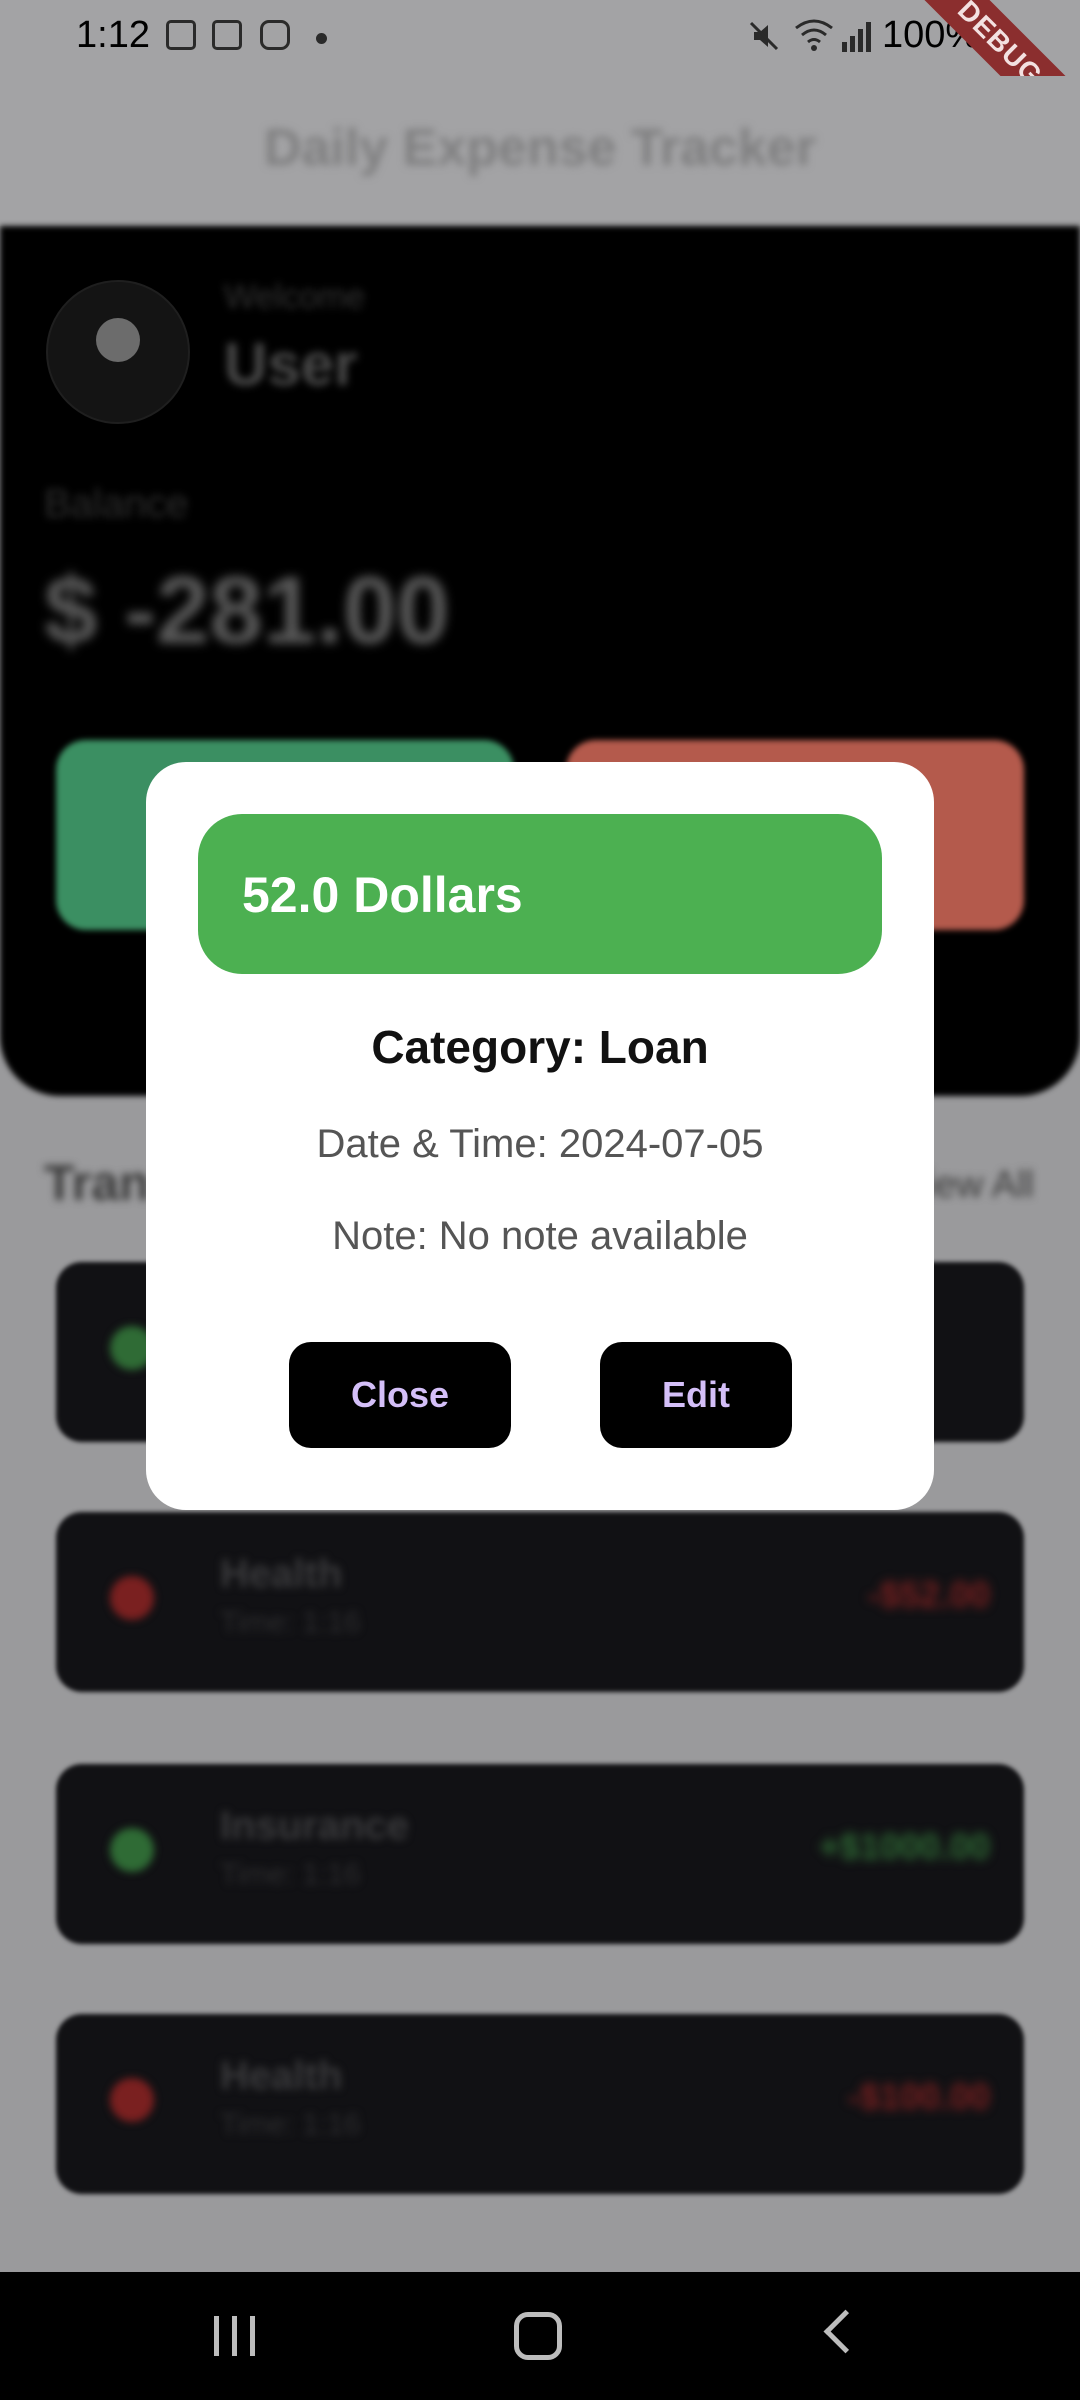  What do you see at coordinates (918, 2096) in the screenshot?
I see `transaction-amount: -$100.00` at bounding box center [918, 2096].